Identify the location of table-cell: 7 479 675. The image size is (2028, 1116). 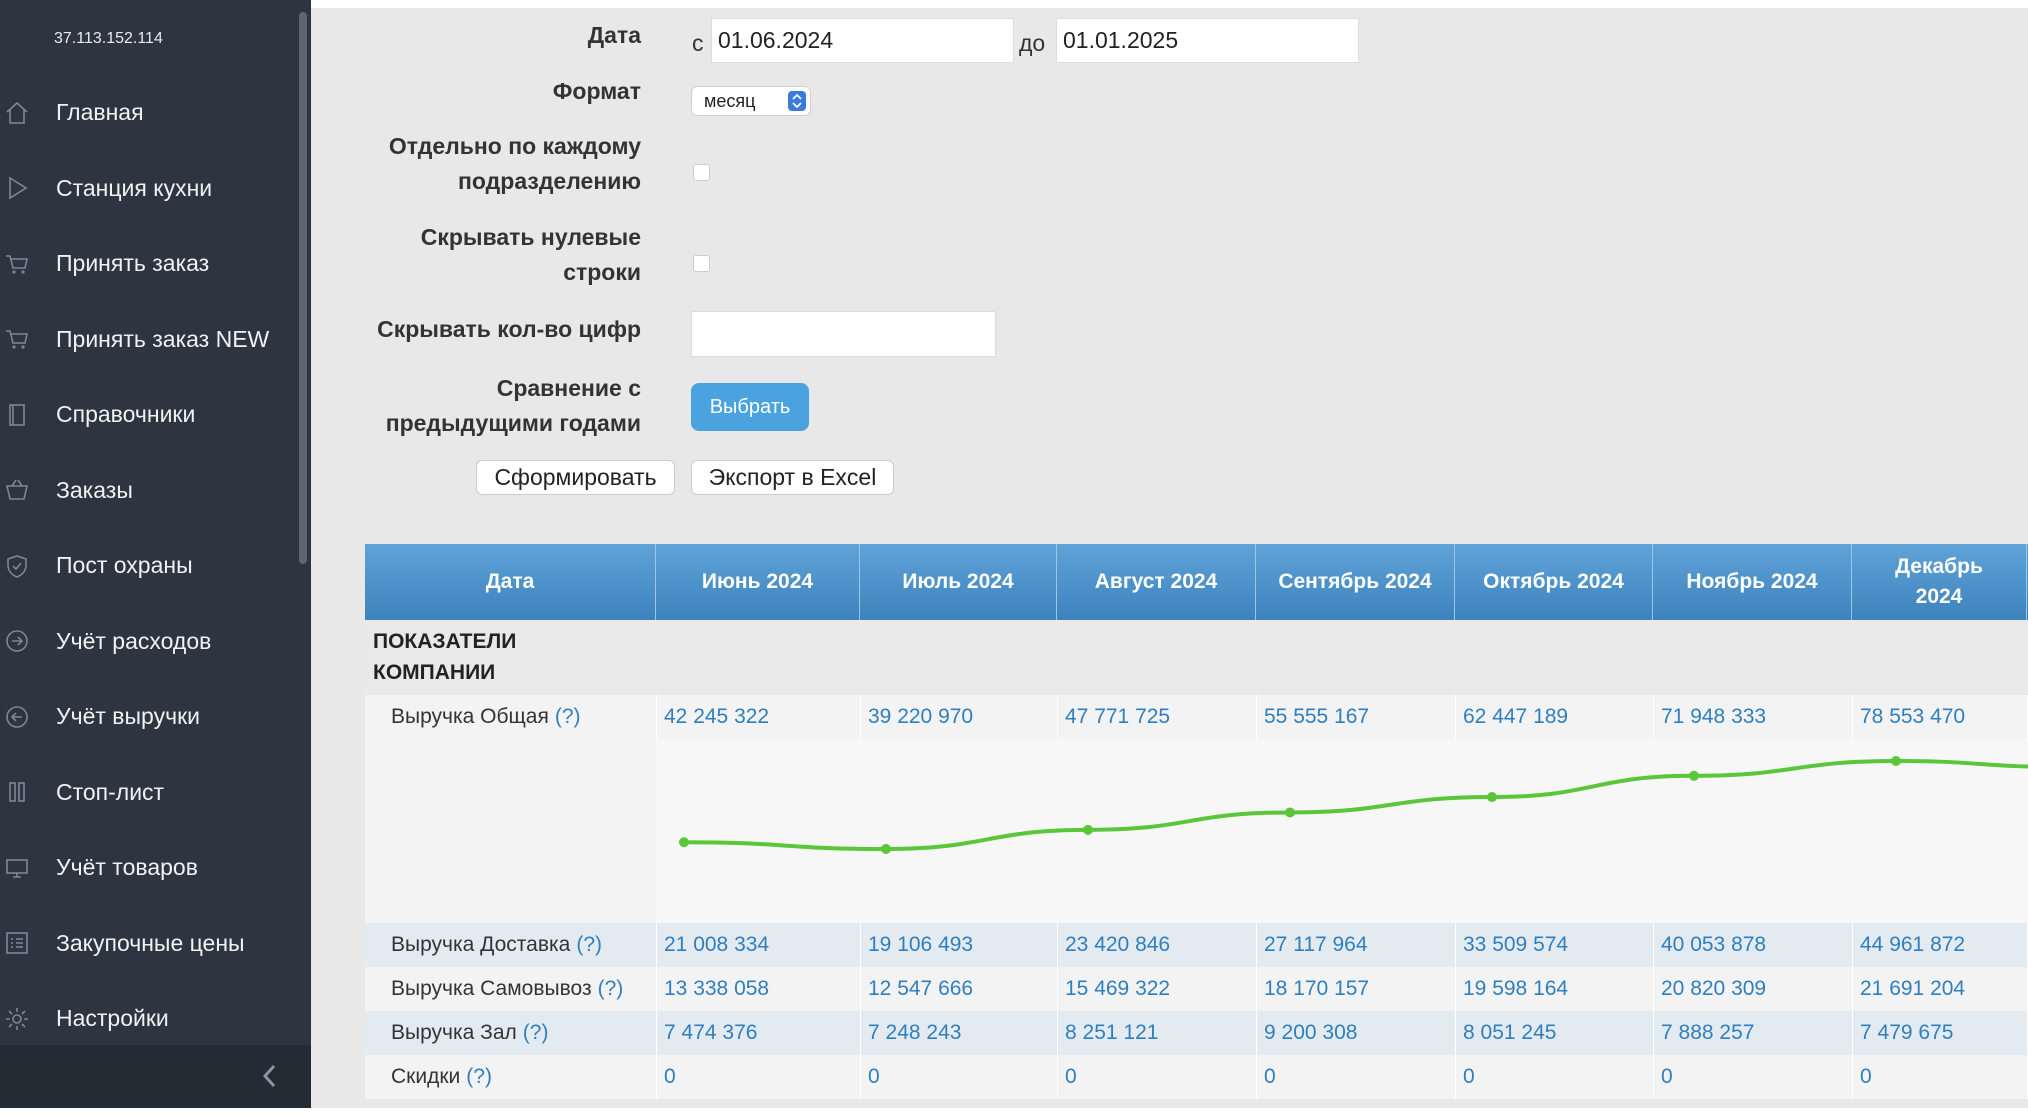
(1939, 1033).